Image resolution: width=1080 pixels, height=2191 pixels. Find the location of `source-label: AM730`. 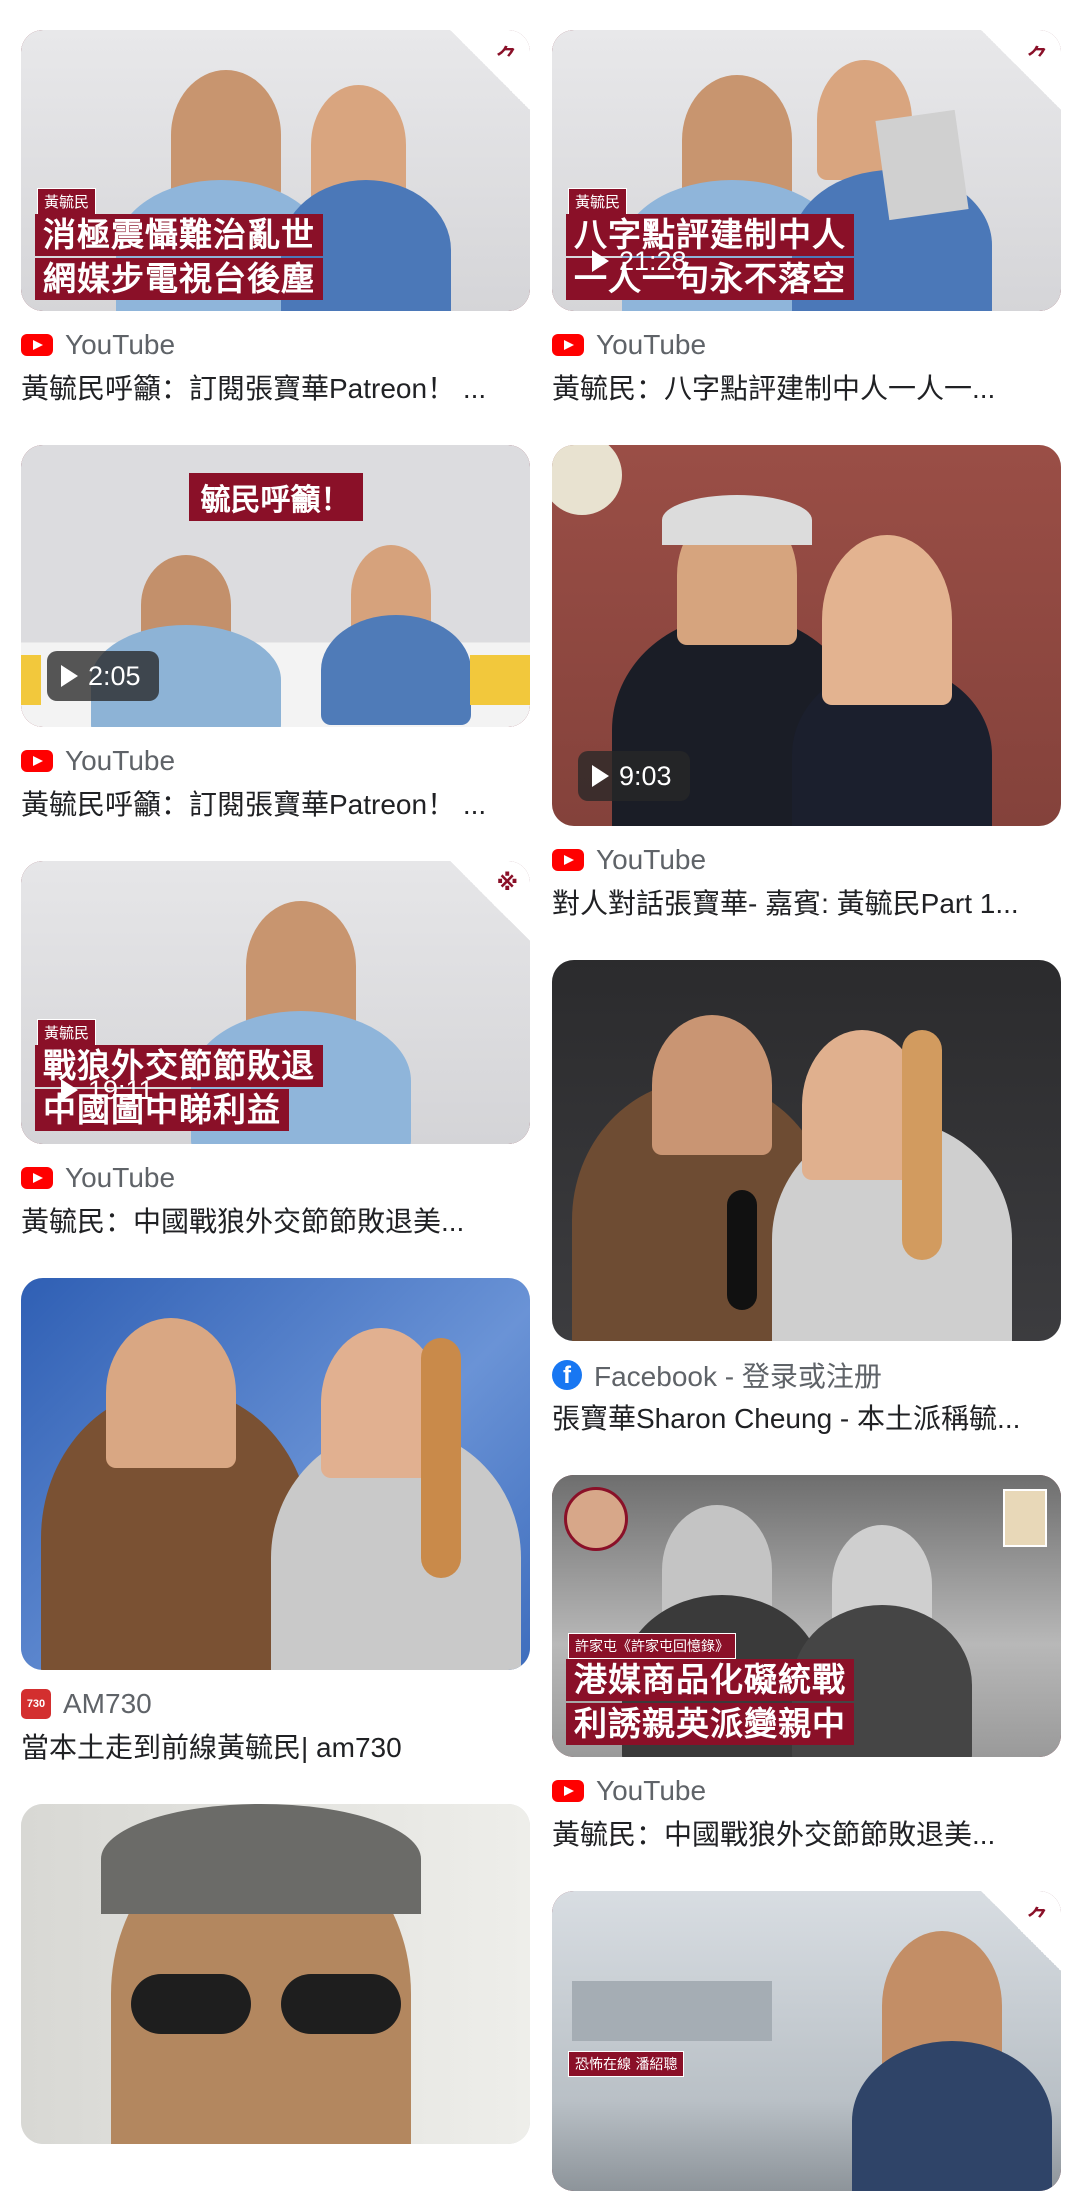

source-label: AM730 is located at coordinates (107, 1703).